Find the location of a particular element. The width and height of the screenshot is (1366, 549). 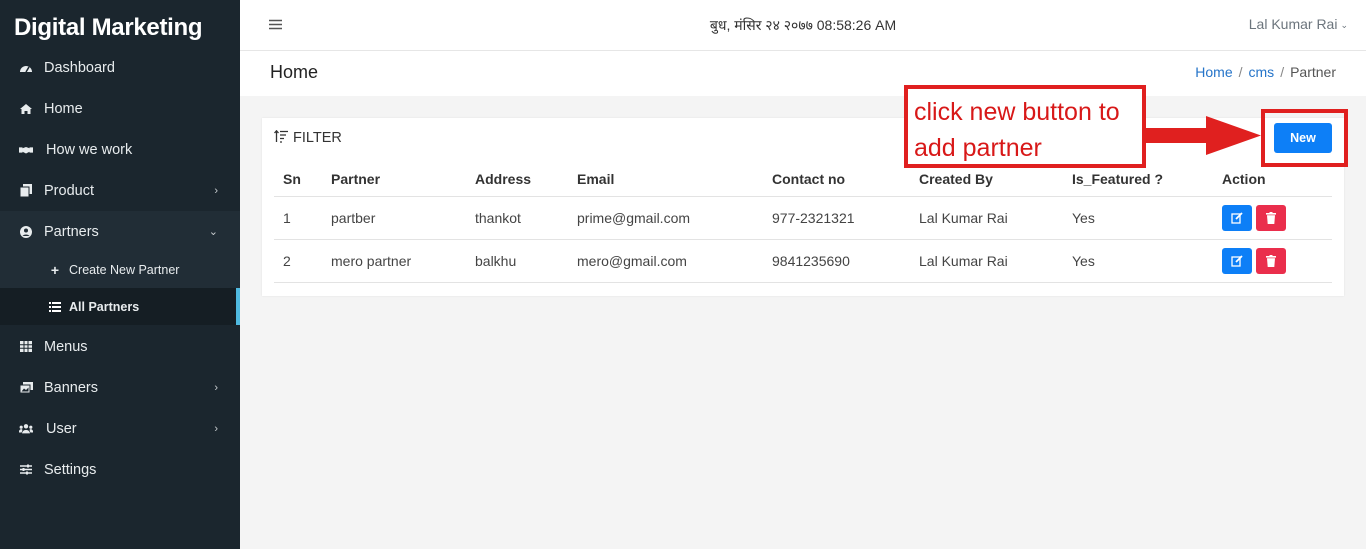

cell-address: thankot is located at coordinates (517, 218).